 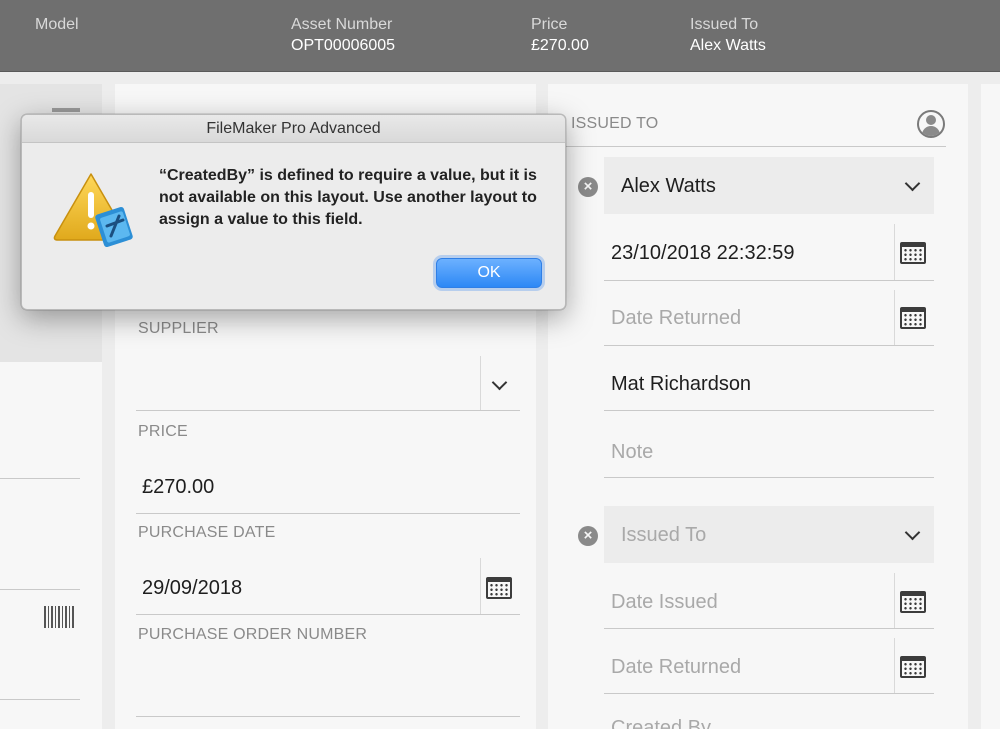 I want to click on issued-to-value: Alex Watts, so click(x=668, y=186).